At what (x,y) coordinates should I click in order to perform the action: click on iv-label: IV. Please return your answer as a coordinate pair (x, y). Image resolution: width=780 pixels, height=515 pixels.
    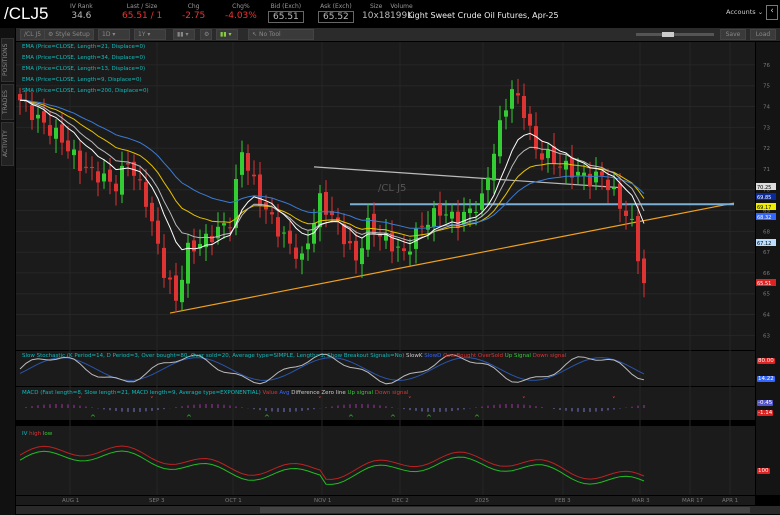
    Looking at the image, I should click on (25, 434).